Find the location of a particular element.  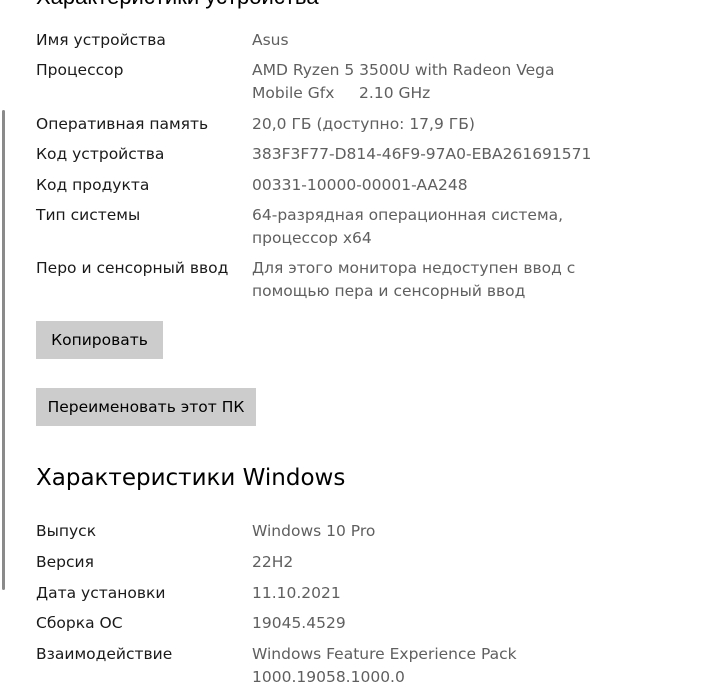

spec-value: 11.10.2021 is located at coordinates (296, 593).